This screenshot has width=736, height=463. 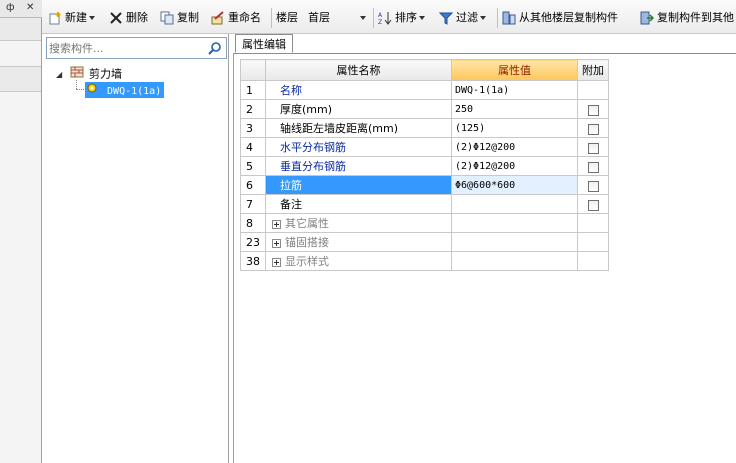 What do you see at coordinates (358, 166) in the screenshot?
I see `property-name: 垂直分布钢筋` at bounding box center [358, 166].